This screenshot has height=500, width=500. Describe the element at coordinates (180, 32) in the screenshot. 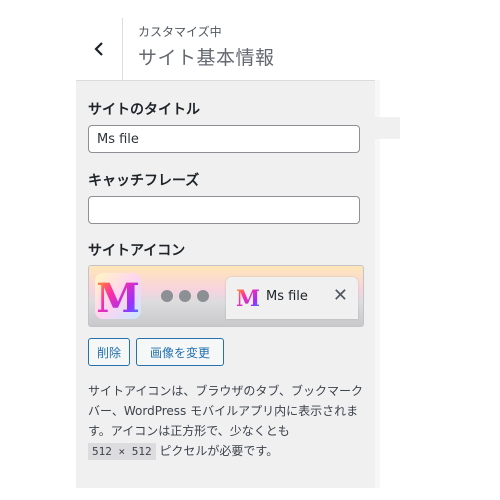

I see `header-subtitle: カスタマイズ中` at that location.